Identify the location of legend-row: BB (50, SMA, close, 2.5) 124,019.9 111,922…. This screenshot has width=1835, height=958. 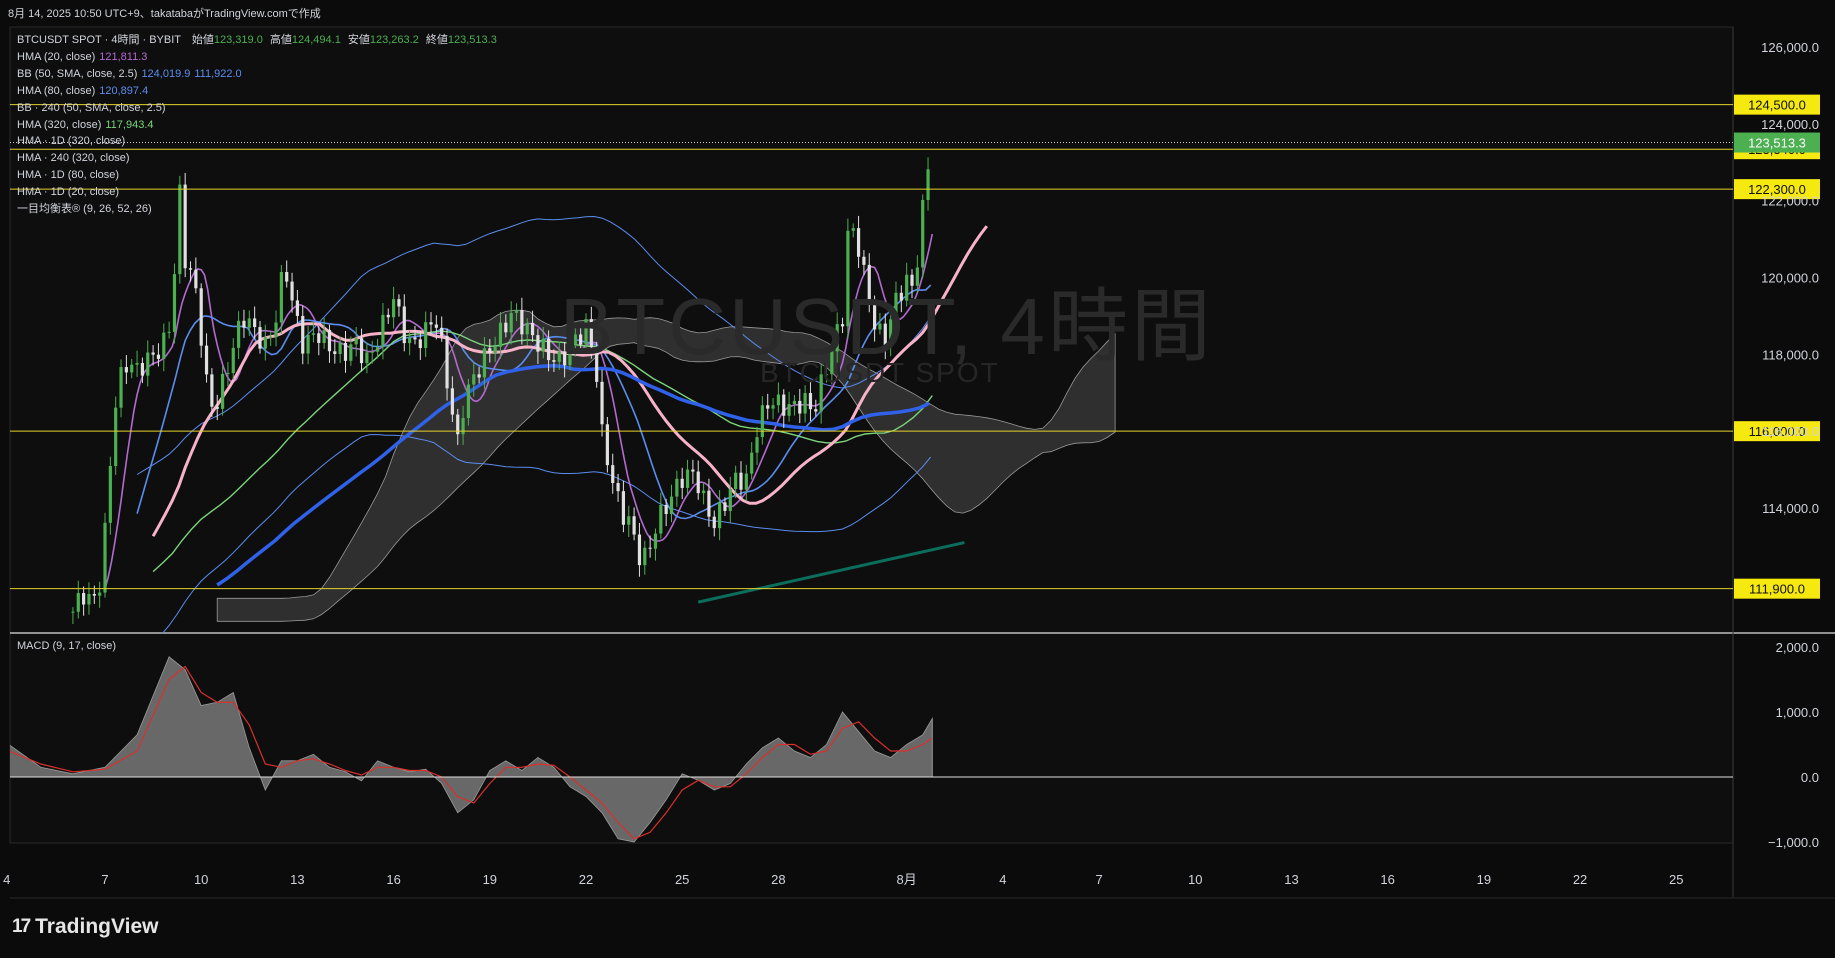
(257, 74).